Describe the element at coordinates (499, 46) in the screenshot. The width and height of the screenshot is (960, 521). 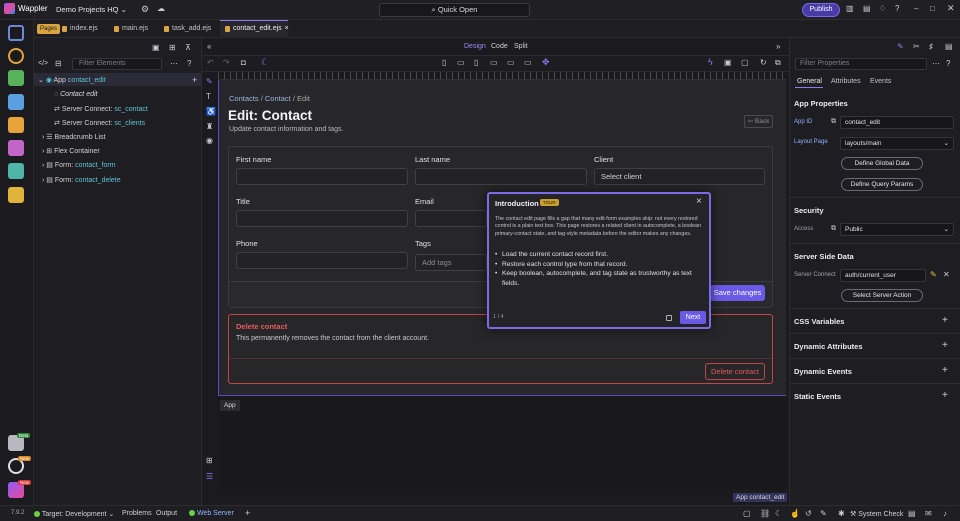
I see `code-mode-button: Code` at that location.